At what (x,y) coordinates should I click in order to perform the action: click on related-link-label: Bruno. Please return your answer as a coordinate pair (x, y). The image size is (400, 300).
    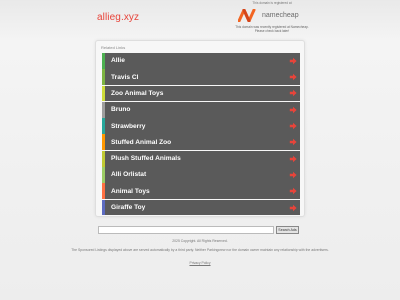
    Looking at the image, I should click on (121, 110).